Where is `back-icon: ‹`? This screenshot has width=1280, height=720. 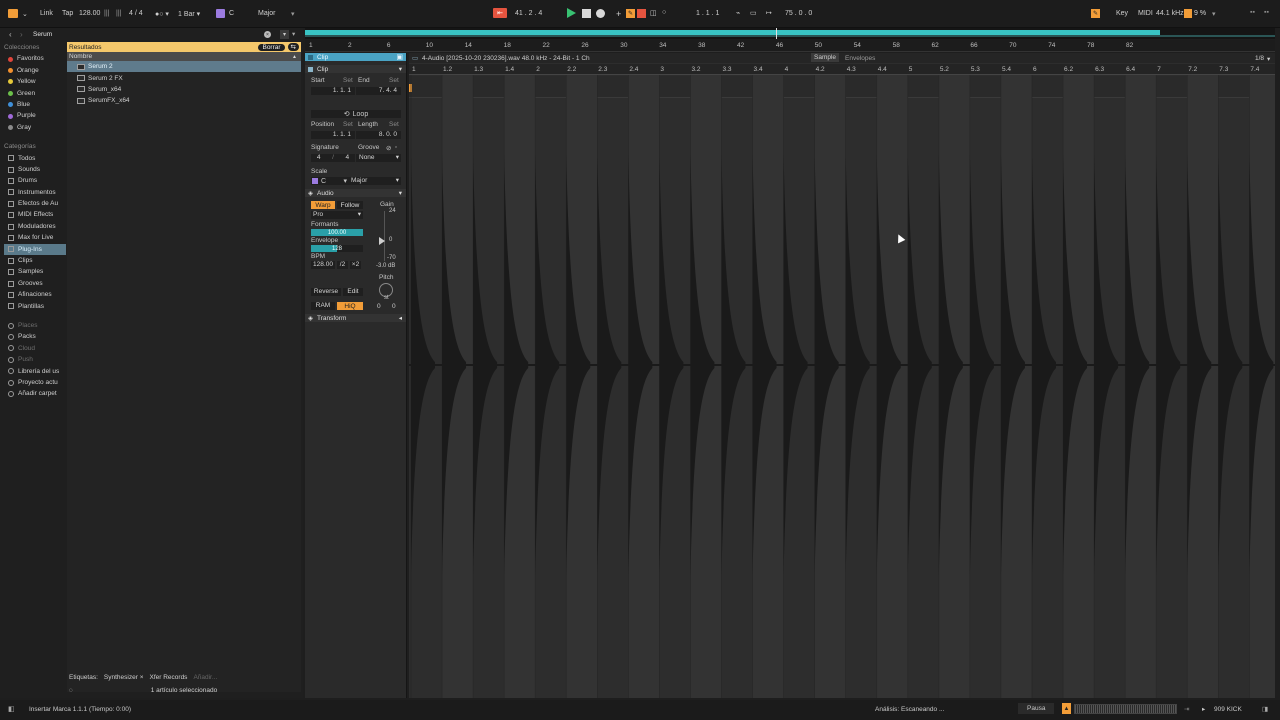
back-icon: ‹ is located at coordinates (10, 34).